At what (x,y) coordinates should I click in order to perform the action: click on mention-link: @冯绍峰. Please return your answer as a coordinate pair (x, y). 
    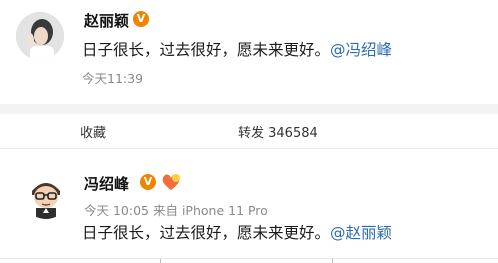
    Looking at the image, I should click on (361, 50).